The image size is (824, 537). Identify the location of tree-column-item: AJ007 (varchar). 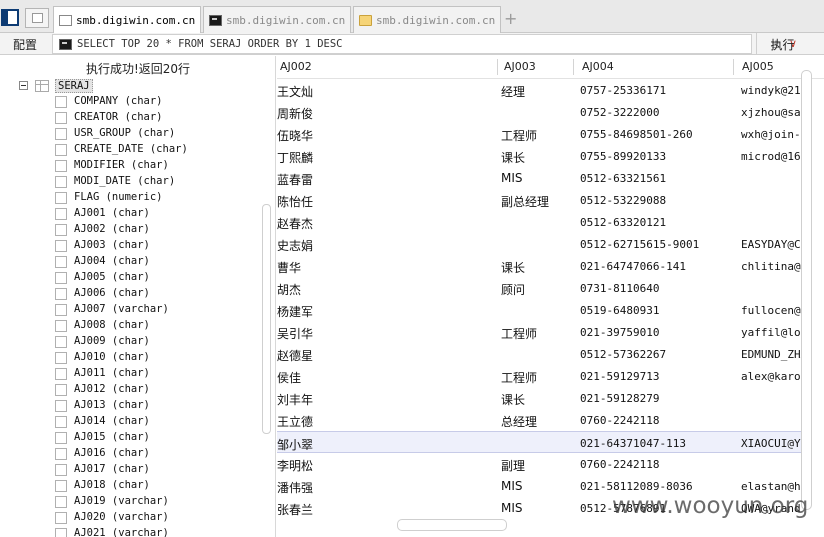
(130, 310).